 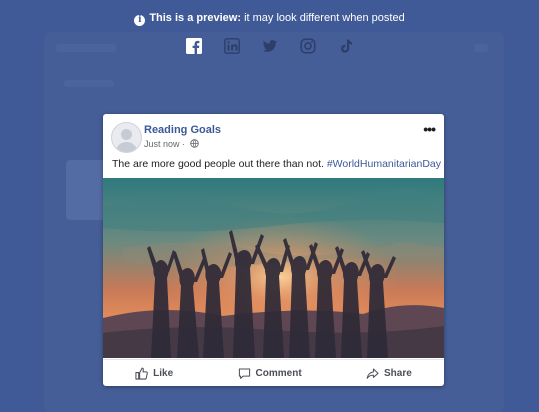 What do you see at coordinates (89, 83) in the screenshot?
I see `background-placeholder` at bounding box center [89, 83].